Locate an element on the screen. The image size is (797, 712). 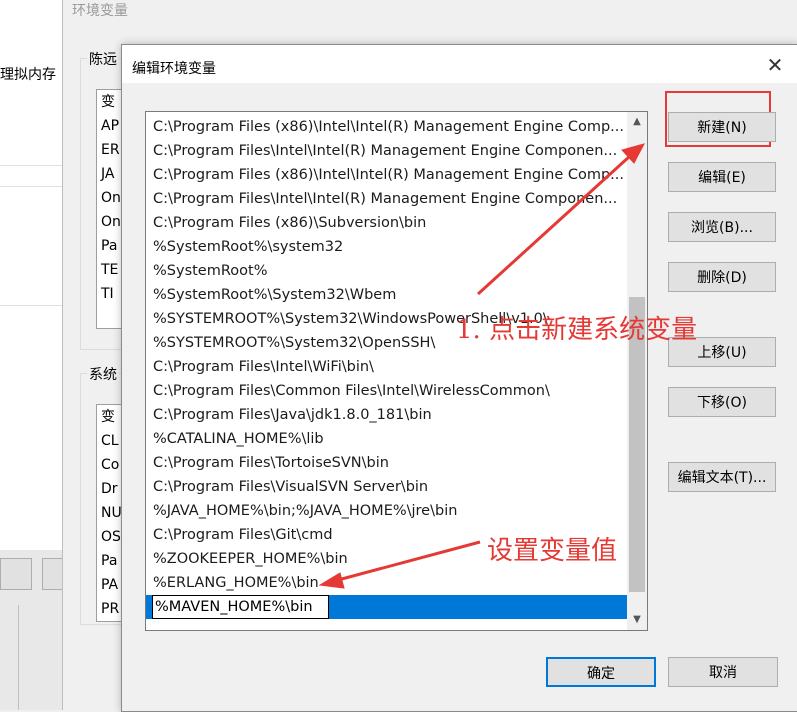
annotation-step2: 设置变量值 is located at coordinates (552, 551).